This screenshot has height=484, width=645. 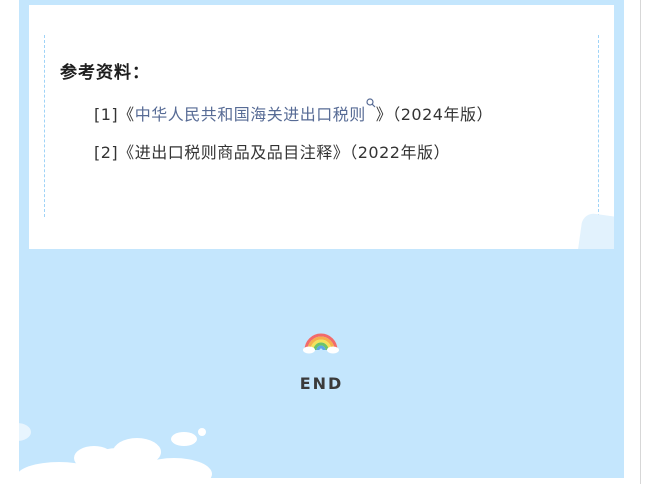 What do you see at coordinates (321, 343) in the screenshot?
I see `rainbow-icon` at bounding box center [321, 343].